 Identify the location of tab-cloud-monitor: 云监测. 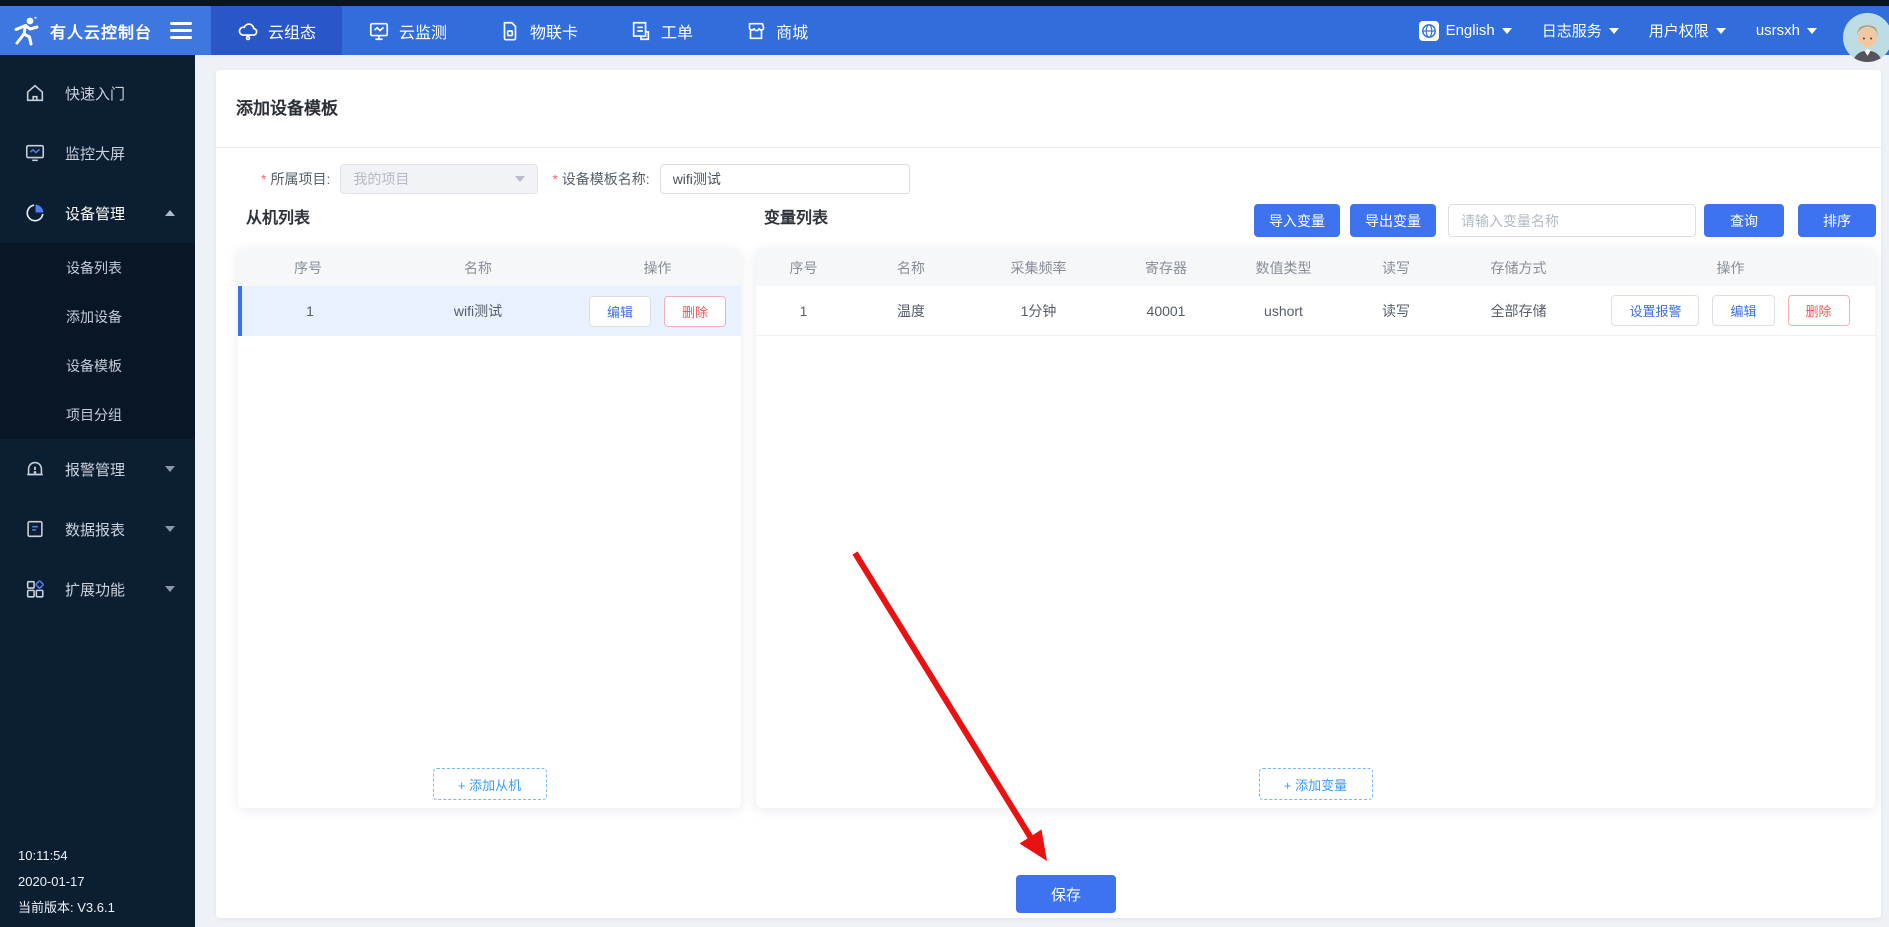
(407, 30).